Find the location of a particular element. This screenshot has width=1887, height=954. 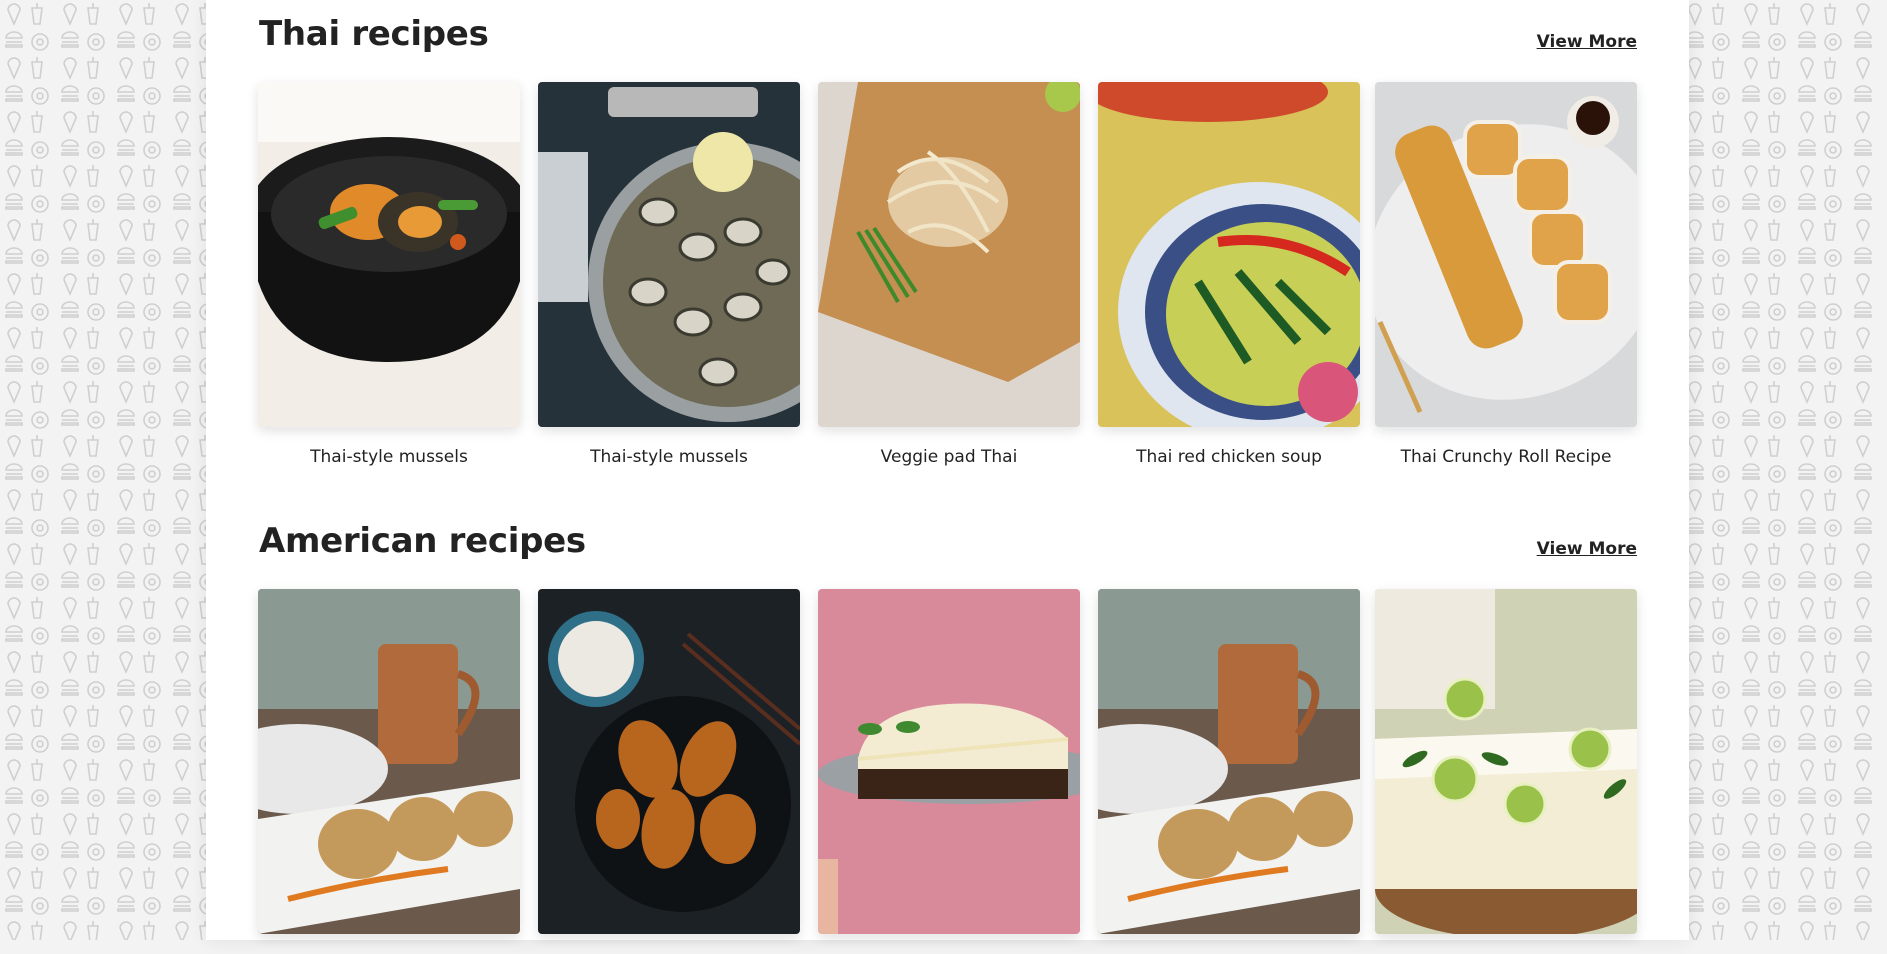

recipe-image-wings is located at coordinates (669, 761).